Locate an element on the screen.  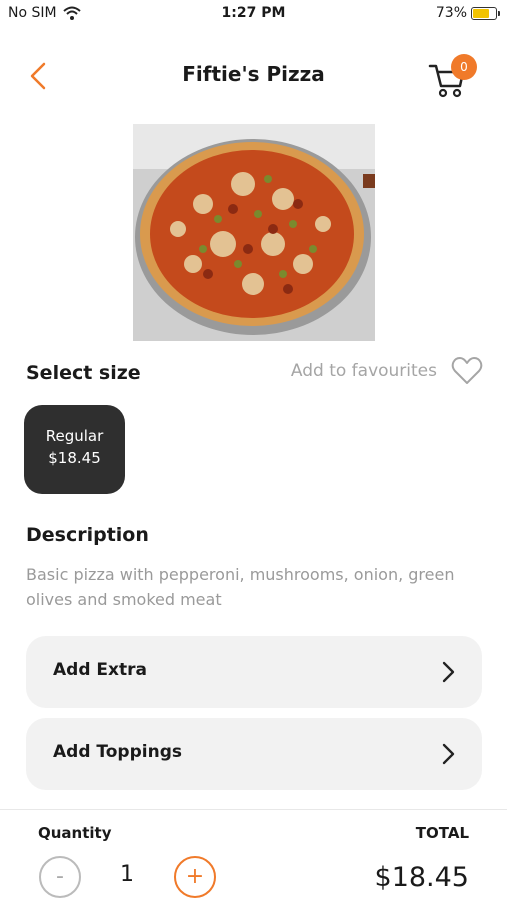
cart-count-badge: 0 is located at coordinates (464, 67).